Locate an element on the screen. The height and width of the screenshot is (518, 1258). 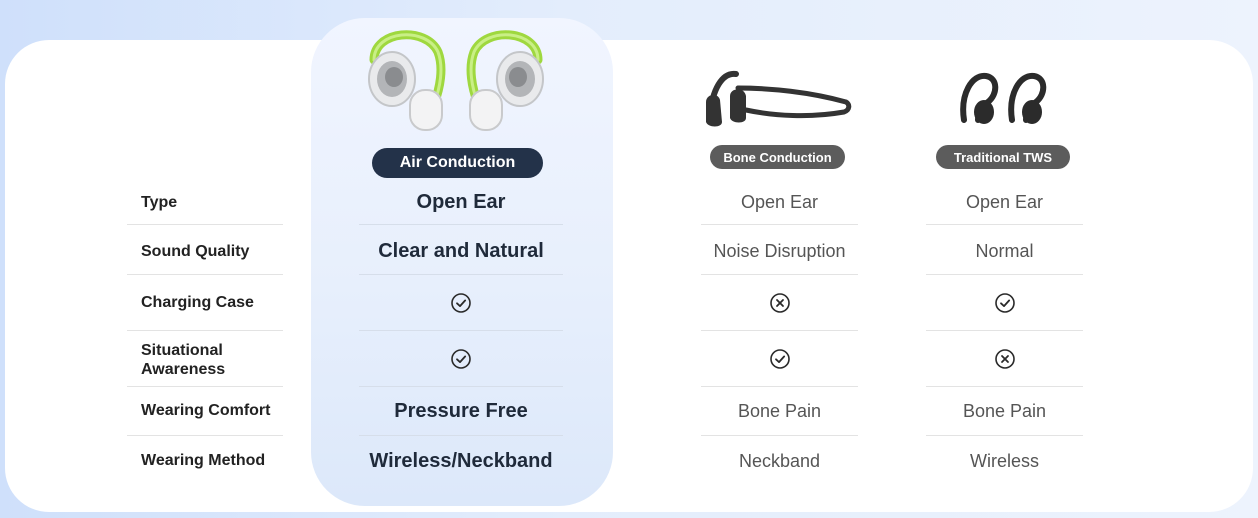
tws-charging-case-cell is located at coordinates (1004, 303).